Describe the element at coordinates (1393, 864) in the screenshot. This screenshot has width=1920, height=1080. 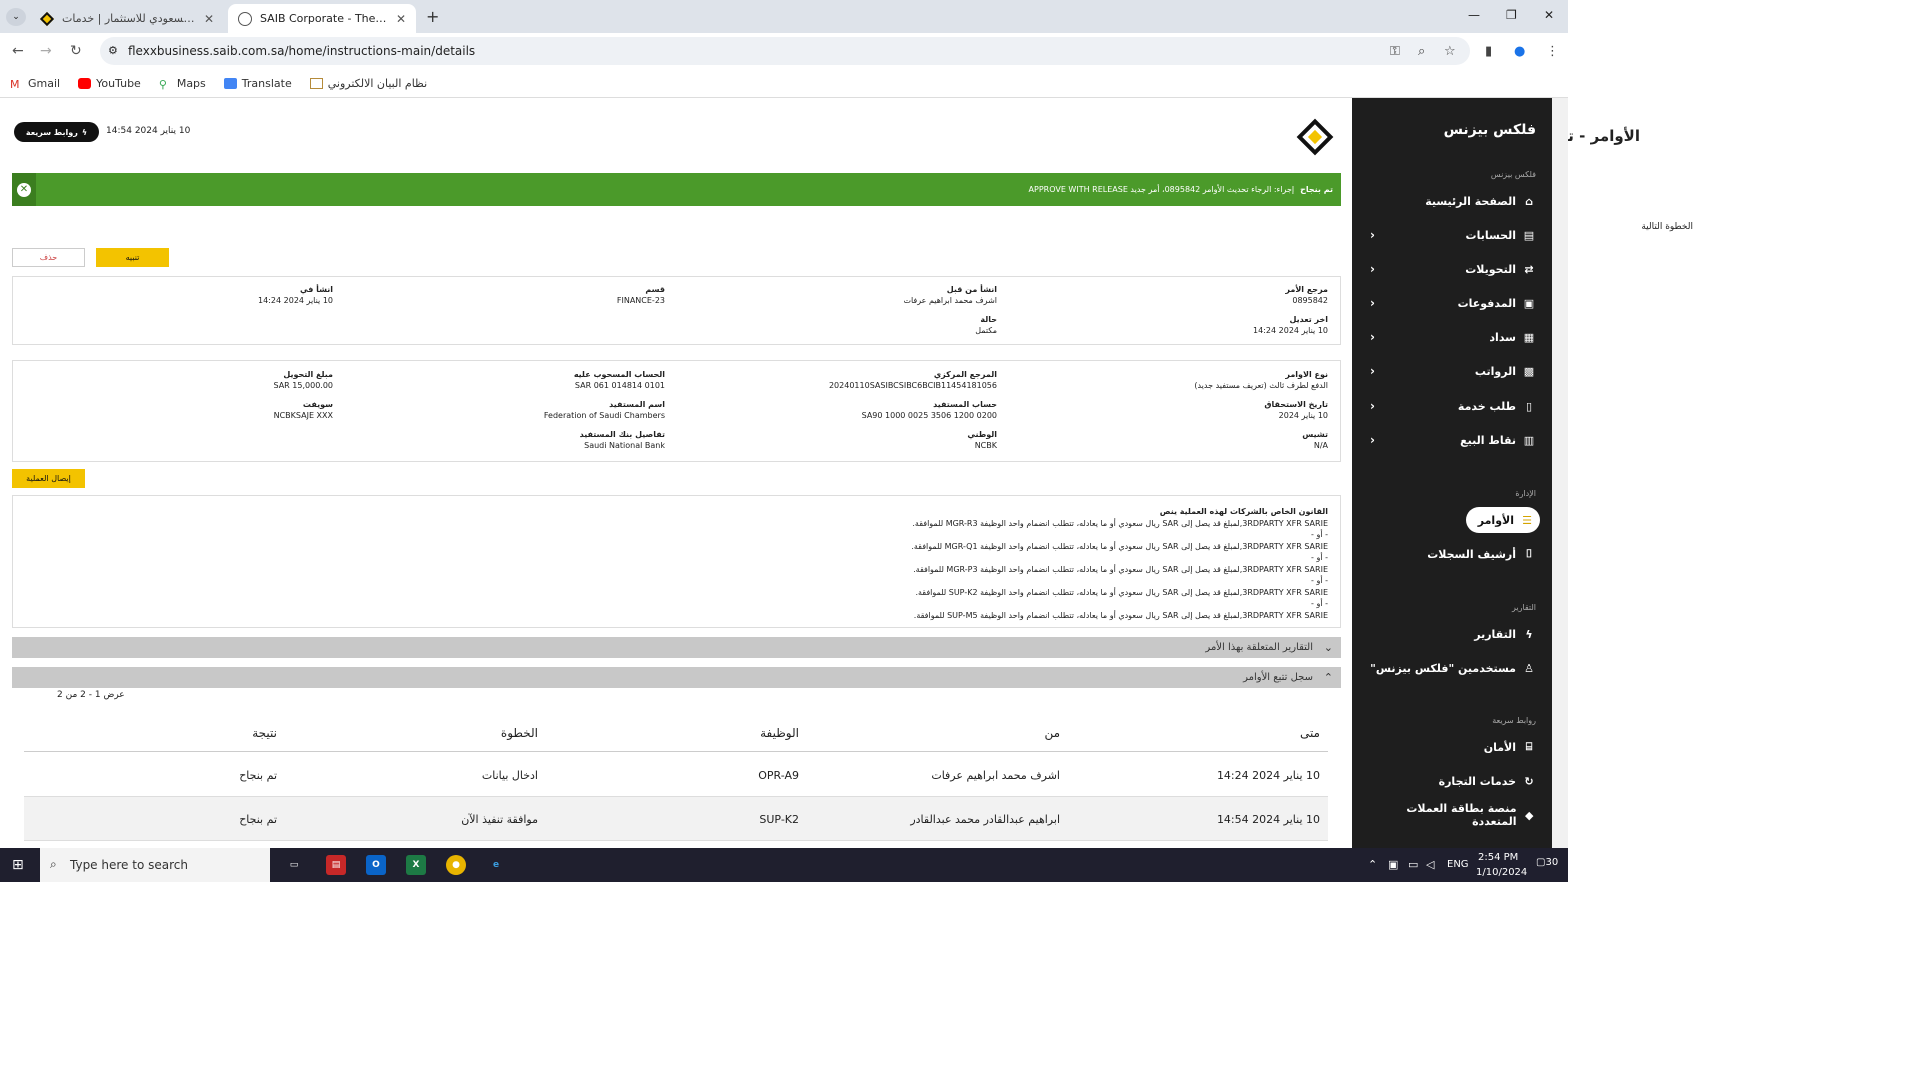
I see `tray-network-icon: ▣` at that location.